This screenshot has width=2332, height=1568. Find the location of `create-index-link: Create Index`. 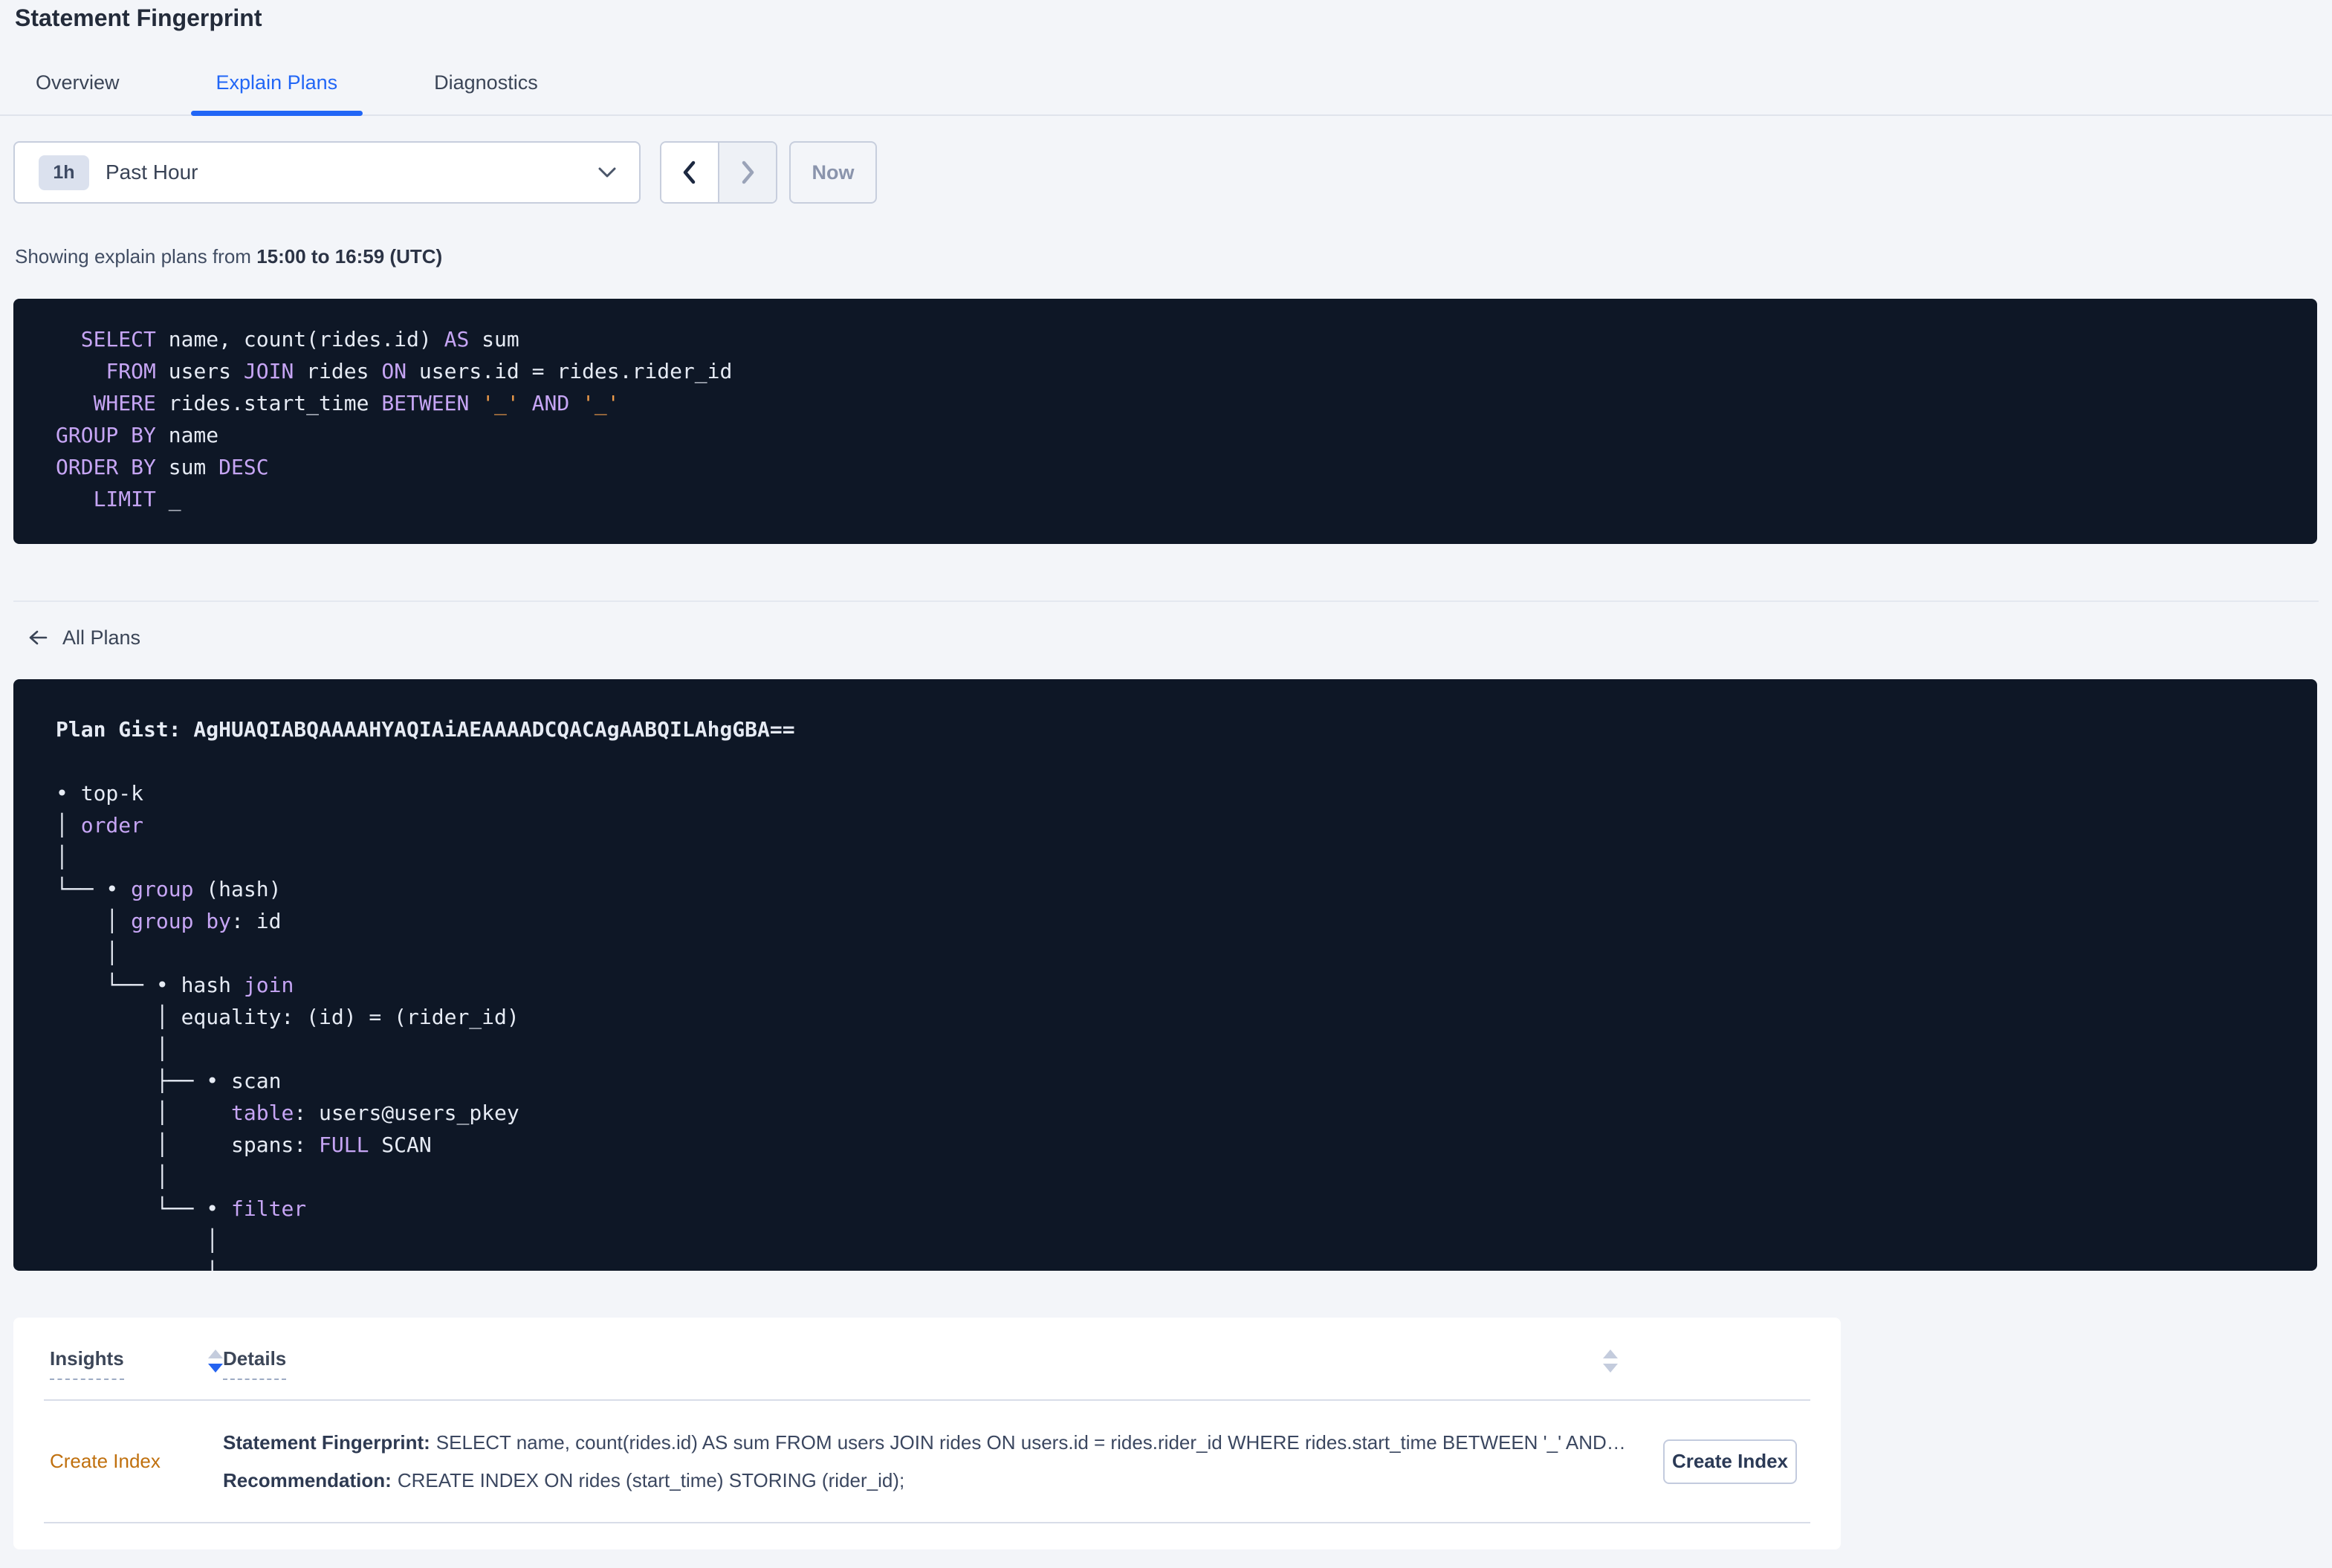

create-index-link: Create Index is located at coordinates (105, 1461).